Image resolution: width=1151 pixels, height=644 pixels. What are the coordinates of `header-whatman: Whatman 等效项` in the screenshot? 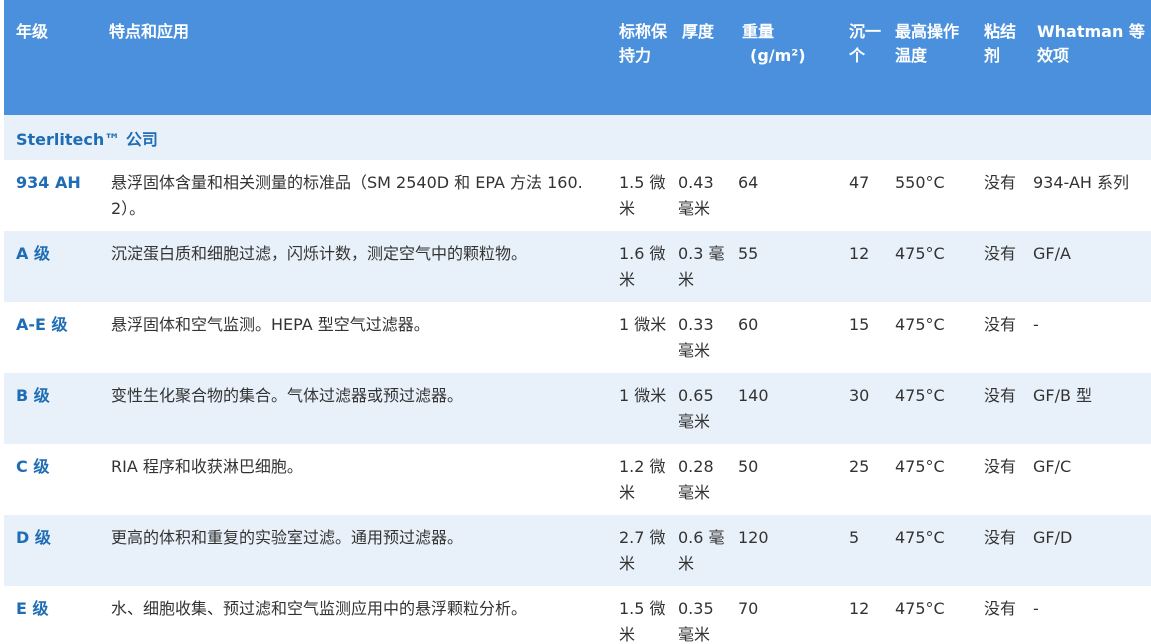 It's located at (1091, 43).